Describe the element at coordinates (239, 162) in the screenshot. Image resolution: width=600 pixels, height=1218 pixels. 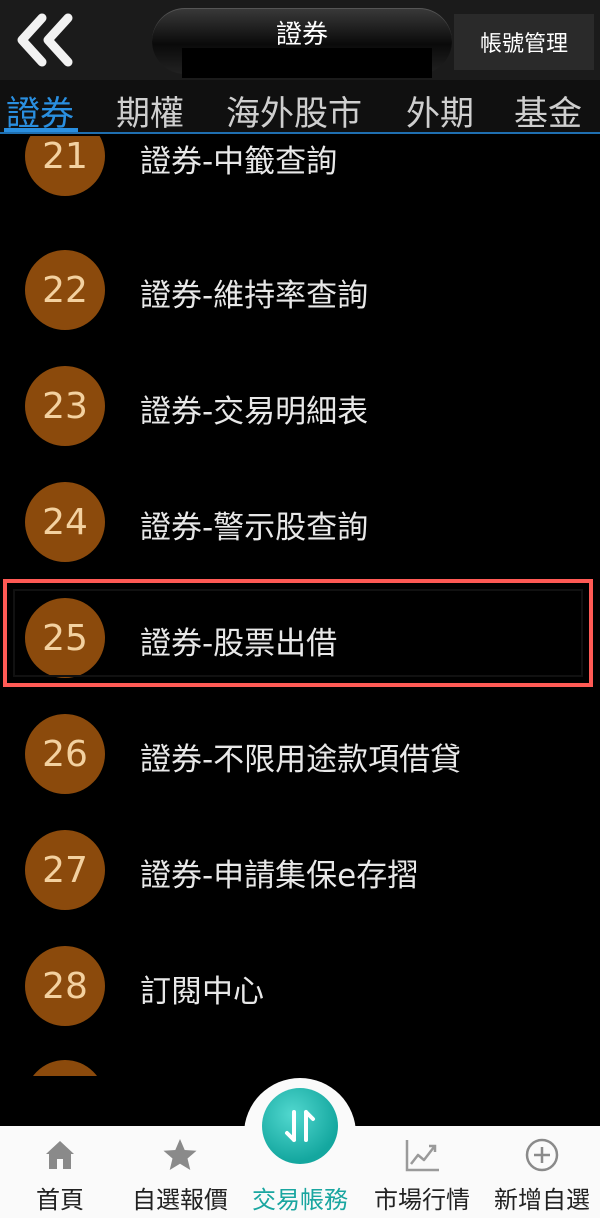
I see `item-label: 證券-中籤查詢` at that location.